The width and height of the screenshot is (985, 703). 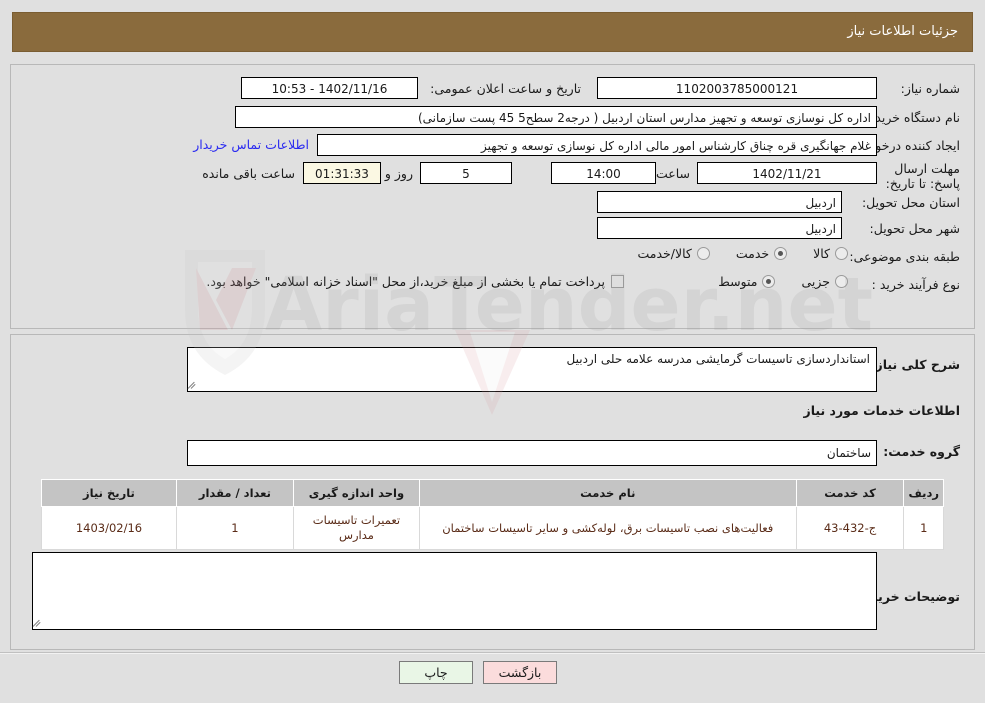 What do you see at coordinates (109, 528) in the screenshot?
I see `table-cell-date: 1403/02/16` at bounding box center [109, 528].